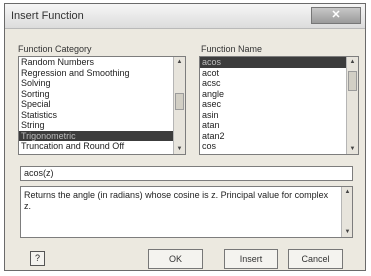  What do you see at coordinates (175, 259) in the screenshot?
I see `ok-button: OK` at bounding box center [175, 259].